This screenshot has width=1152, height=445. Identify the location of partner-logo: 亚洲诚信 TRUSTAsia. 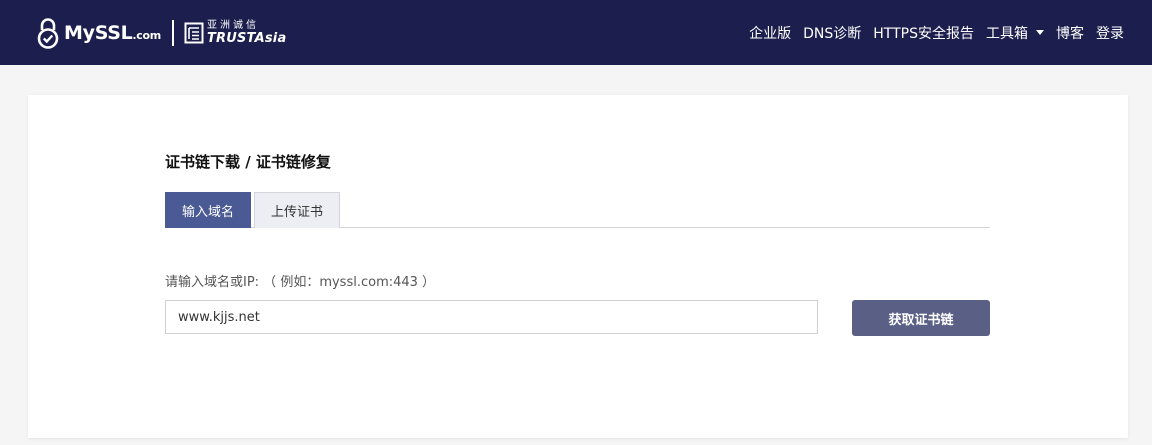
(246, 32).